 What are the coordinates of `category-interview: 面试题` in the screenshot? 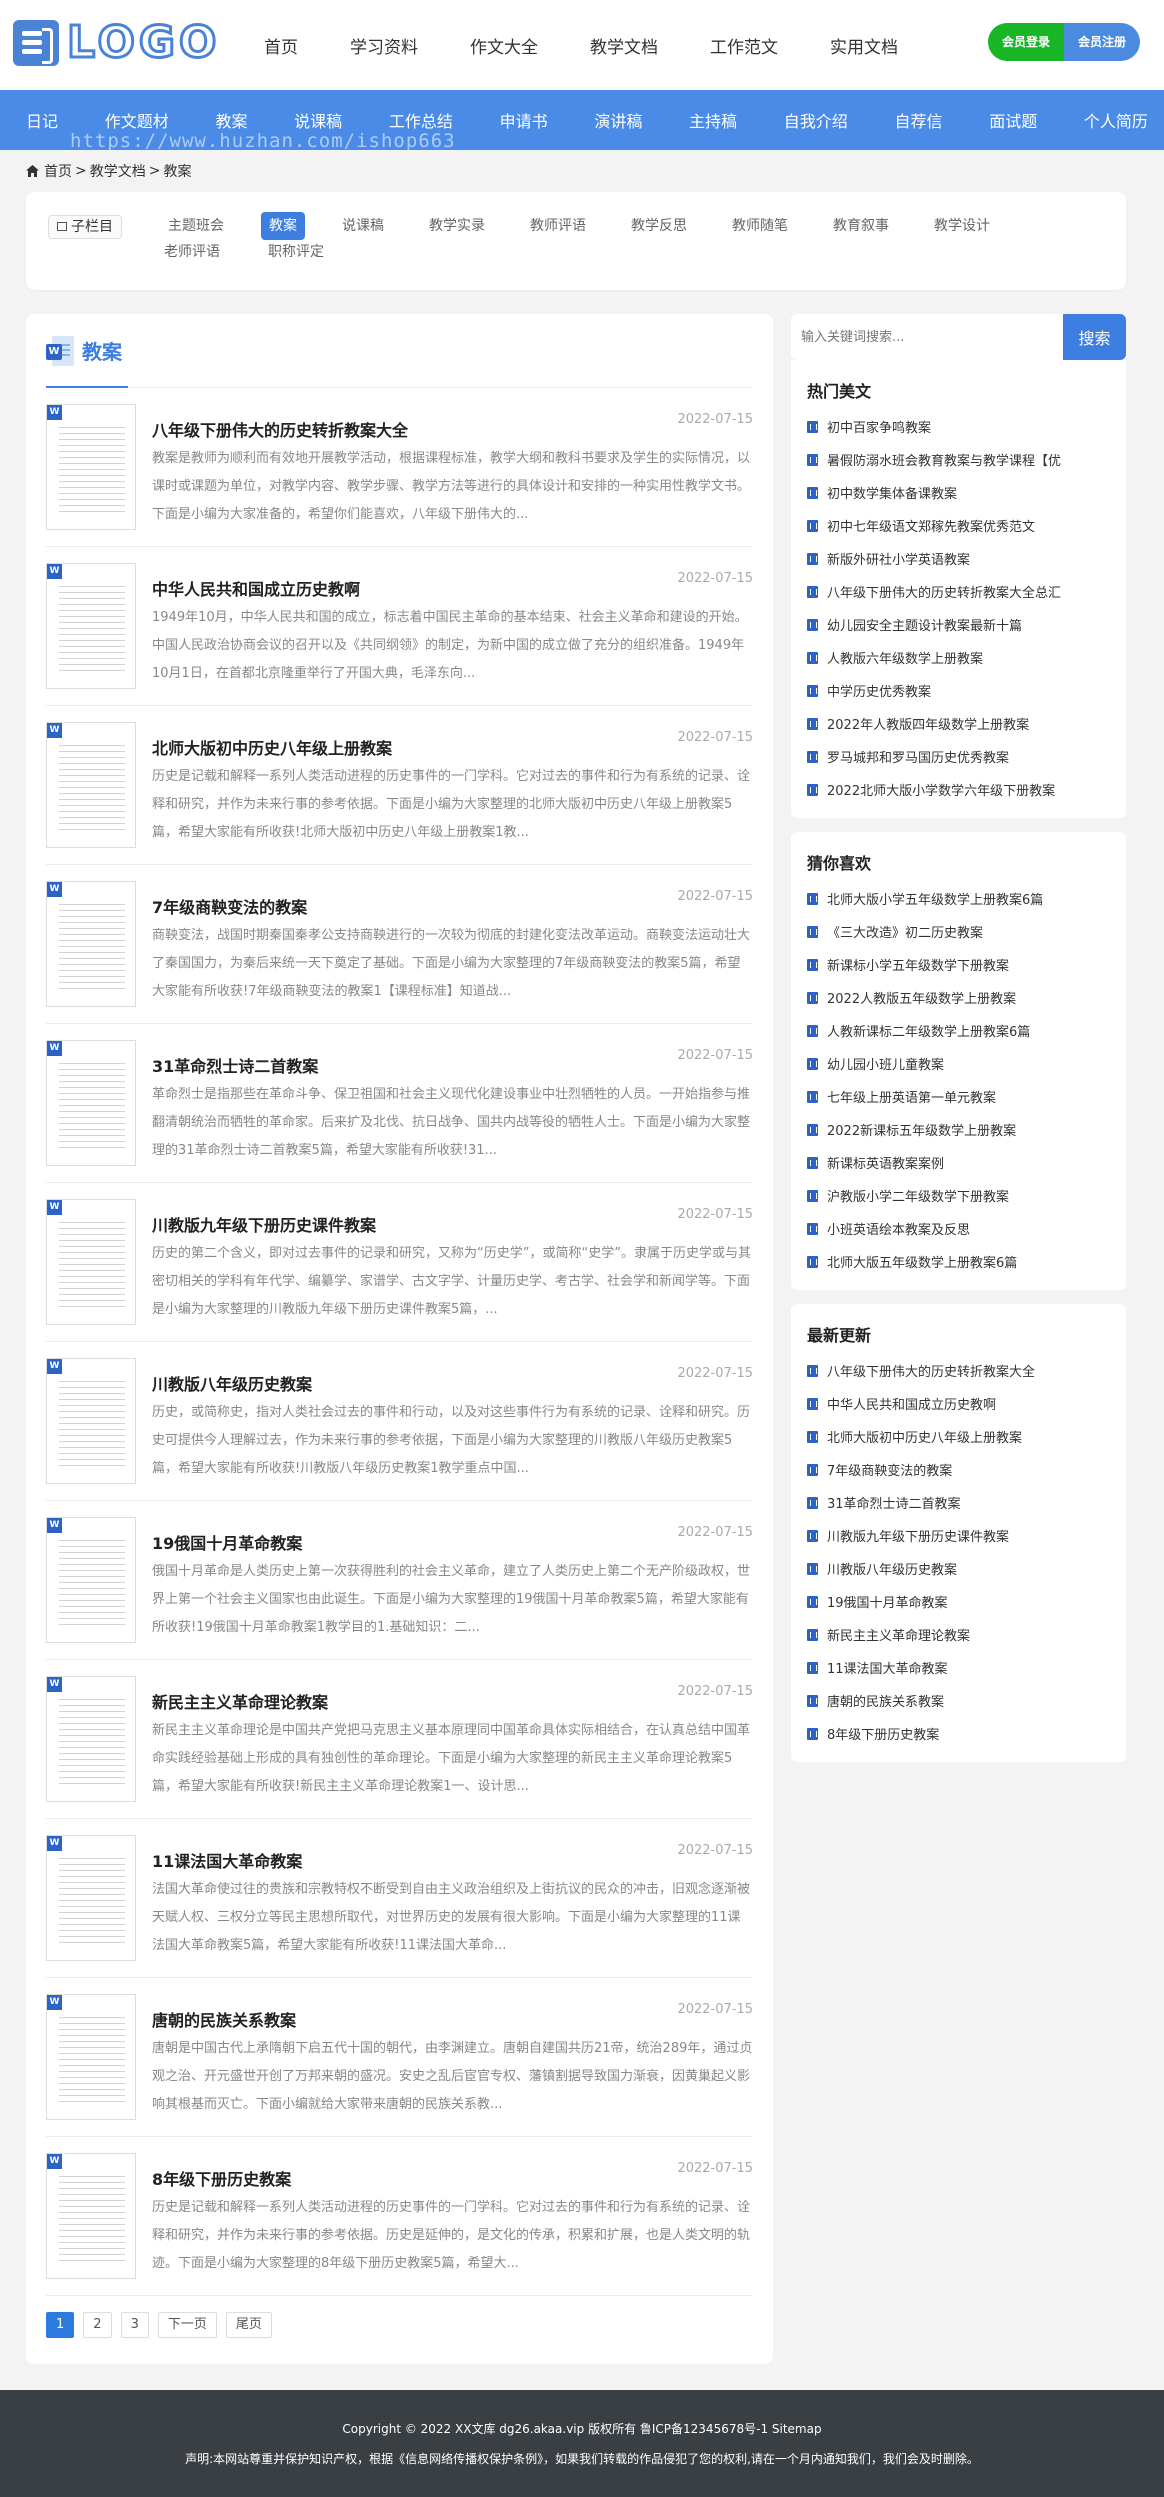 It's located at (1013, 120).